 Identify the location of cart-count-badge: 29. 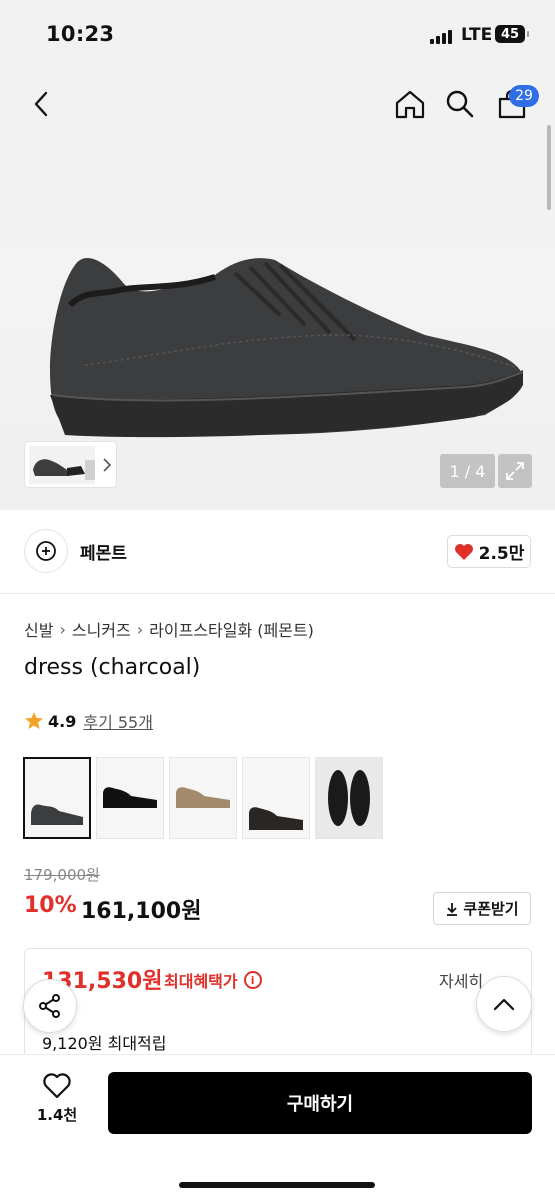
(524, 96).